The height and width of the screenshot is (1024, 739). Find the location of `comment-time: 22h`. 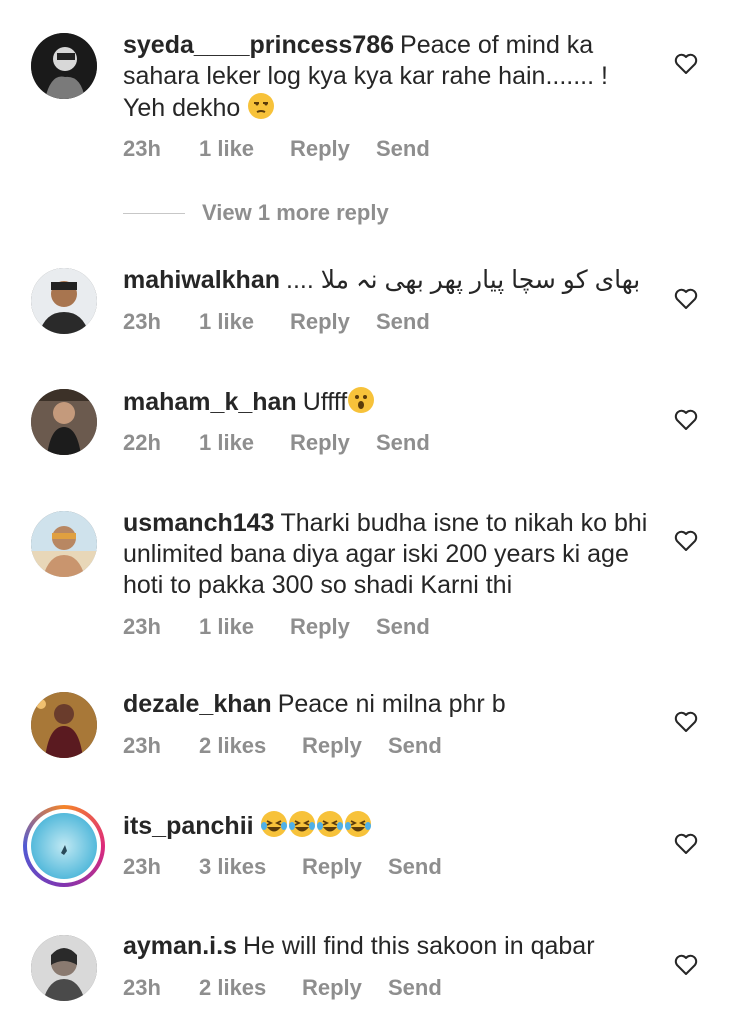

comment-time: 22h is located at coordinates (142, 442).